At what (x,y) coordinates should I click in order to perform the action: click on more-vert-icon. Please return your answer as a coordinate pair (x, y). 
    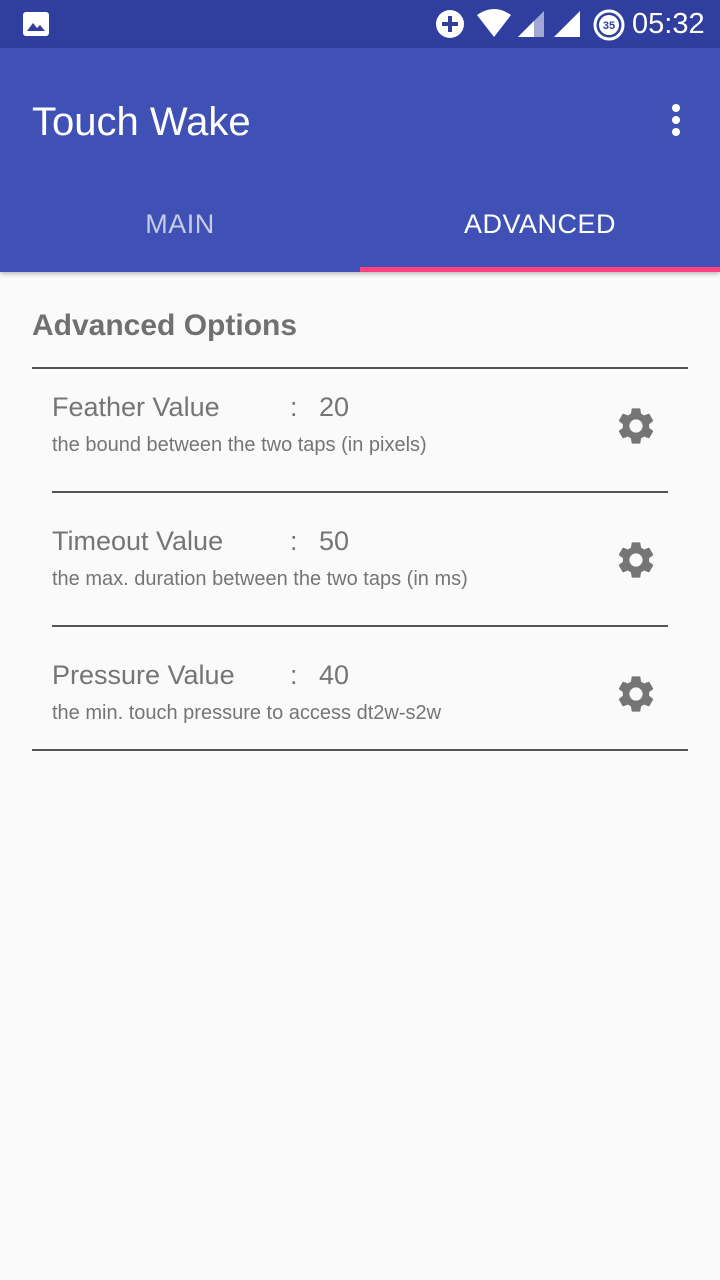
    Looking at the image, I should click on (676, 120).